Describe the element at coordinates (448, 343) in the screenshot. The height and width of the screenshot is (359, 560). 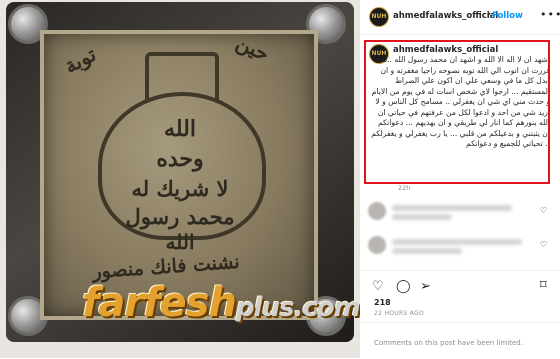
I see `comments-limited-text: Comments on this post have been limited.` at that location.